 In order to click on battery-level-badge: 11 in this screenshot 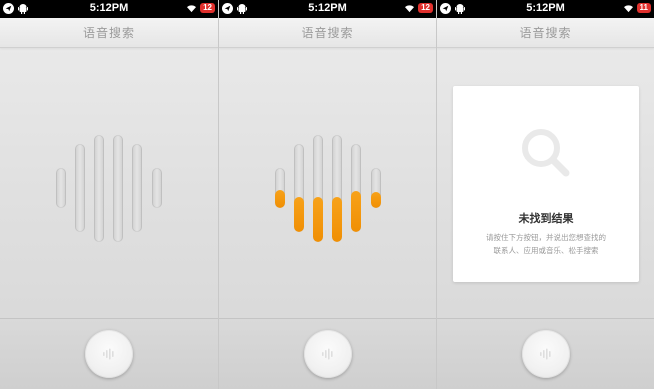, I will do `click(643, 8)`.